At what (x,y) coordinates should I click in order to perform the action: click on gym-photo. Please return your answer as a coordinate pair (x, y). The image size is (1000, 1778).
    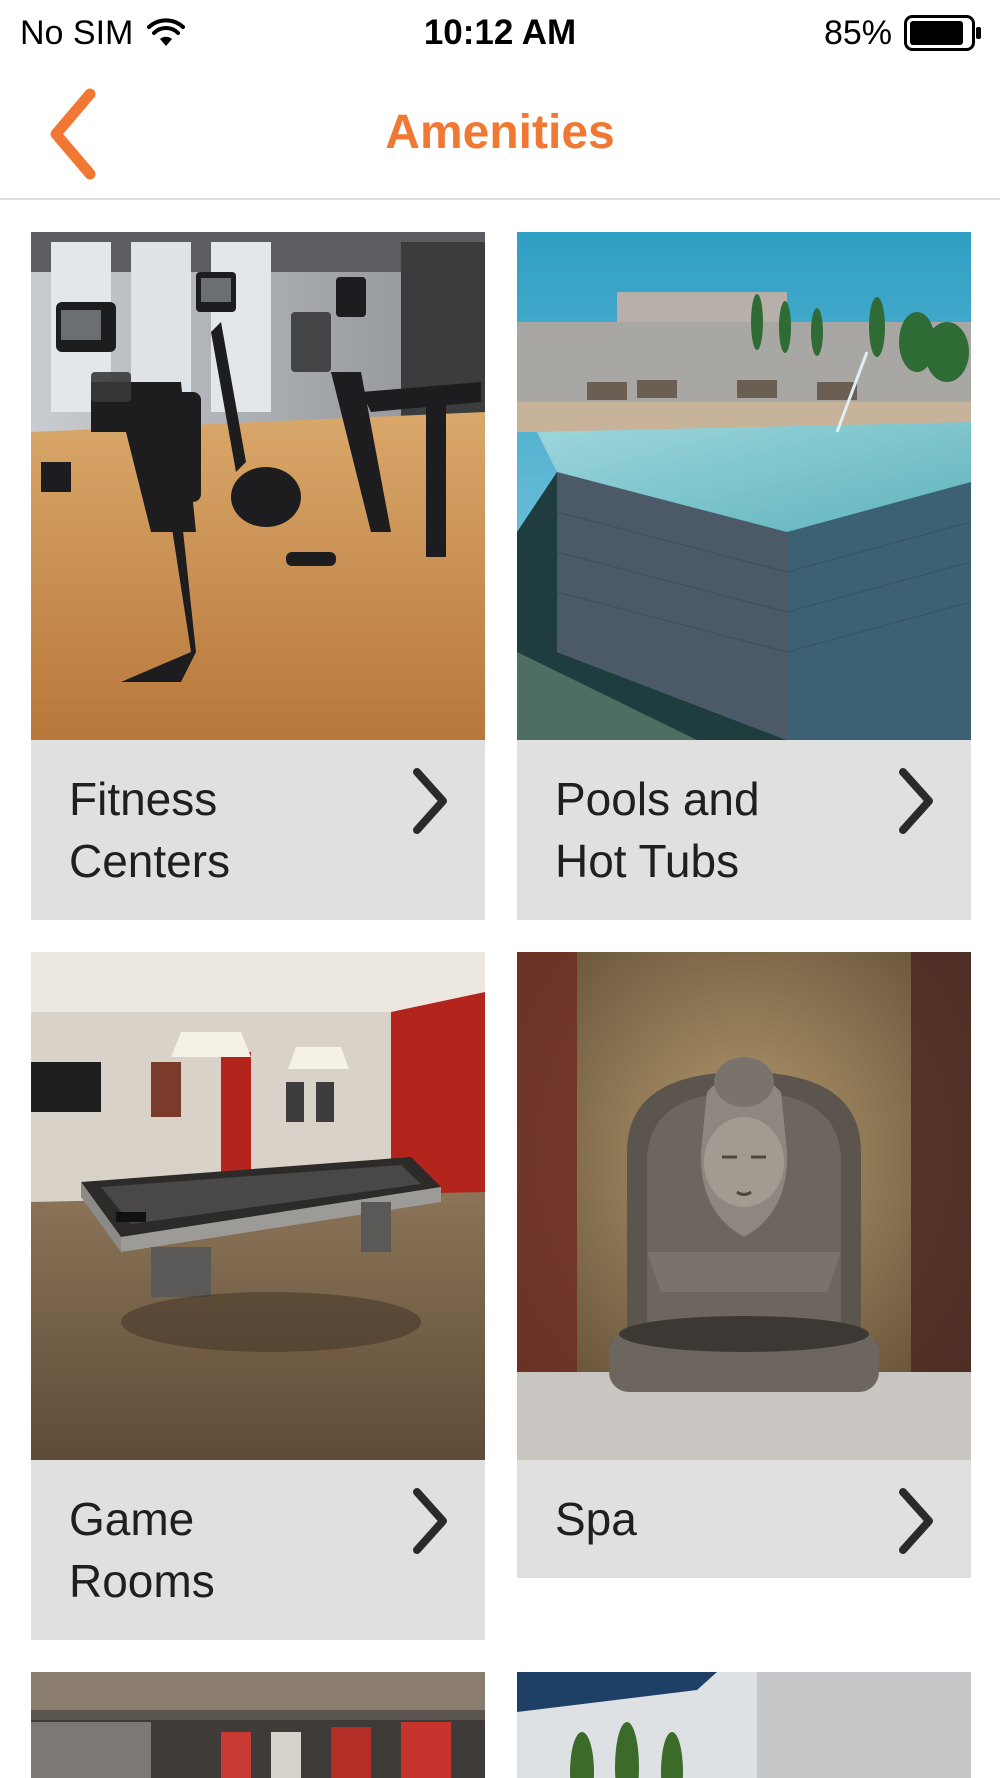
    Looking at the image, I should click on (258, 486).